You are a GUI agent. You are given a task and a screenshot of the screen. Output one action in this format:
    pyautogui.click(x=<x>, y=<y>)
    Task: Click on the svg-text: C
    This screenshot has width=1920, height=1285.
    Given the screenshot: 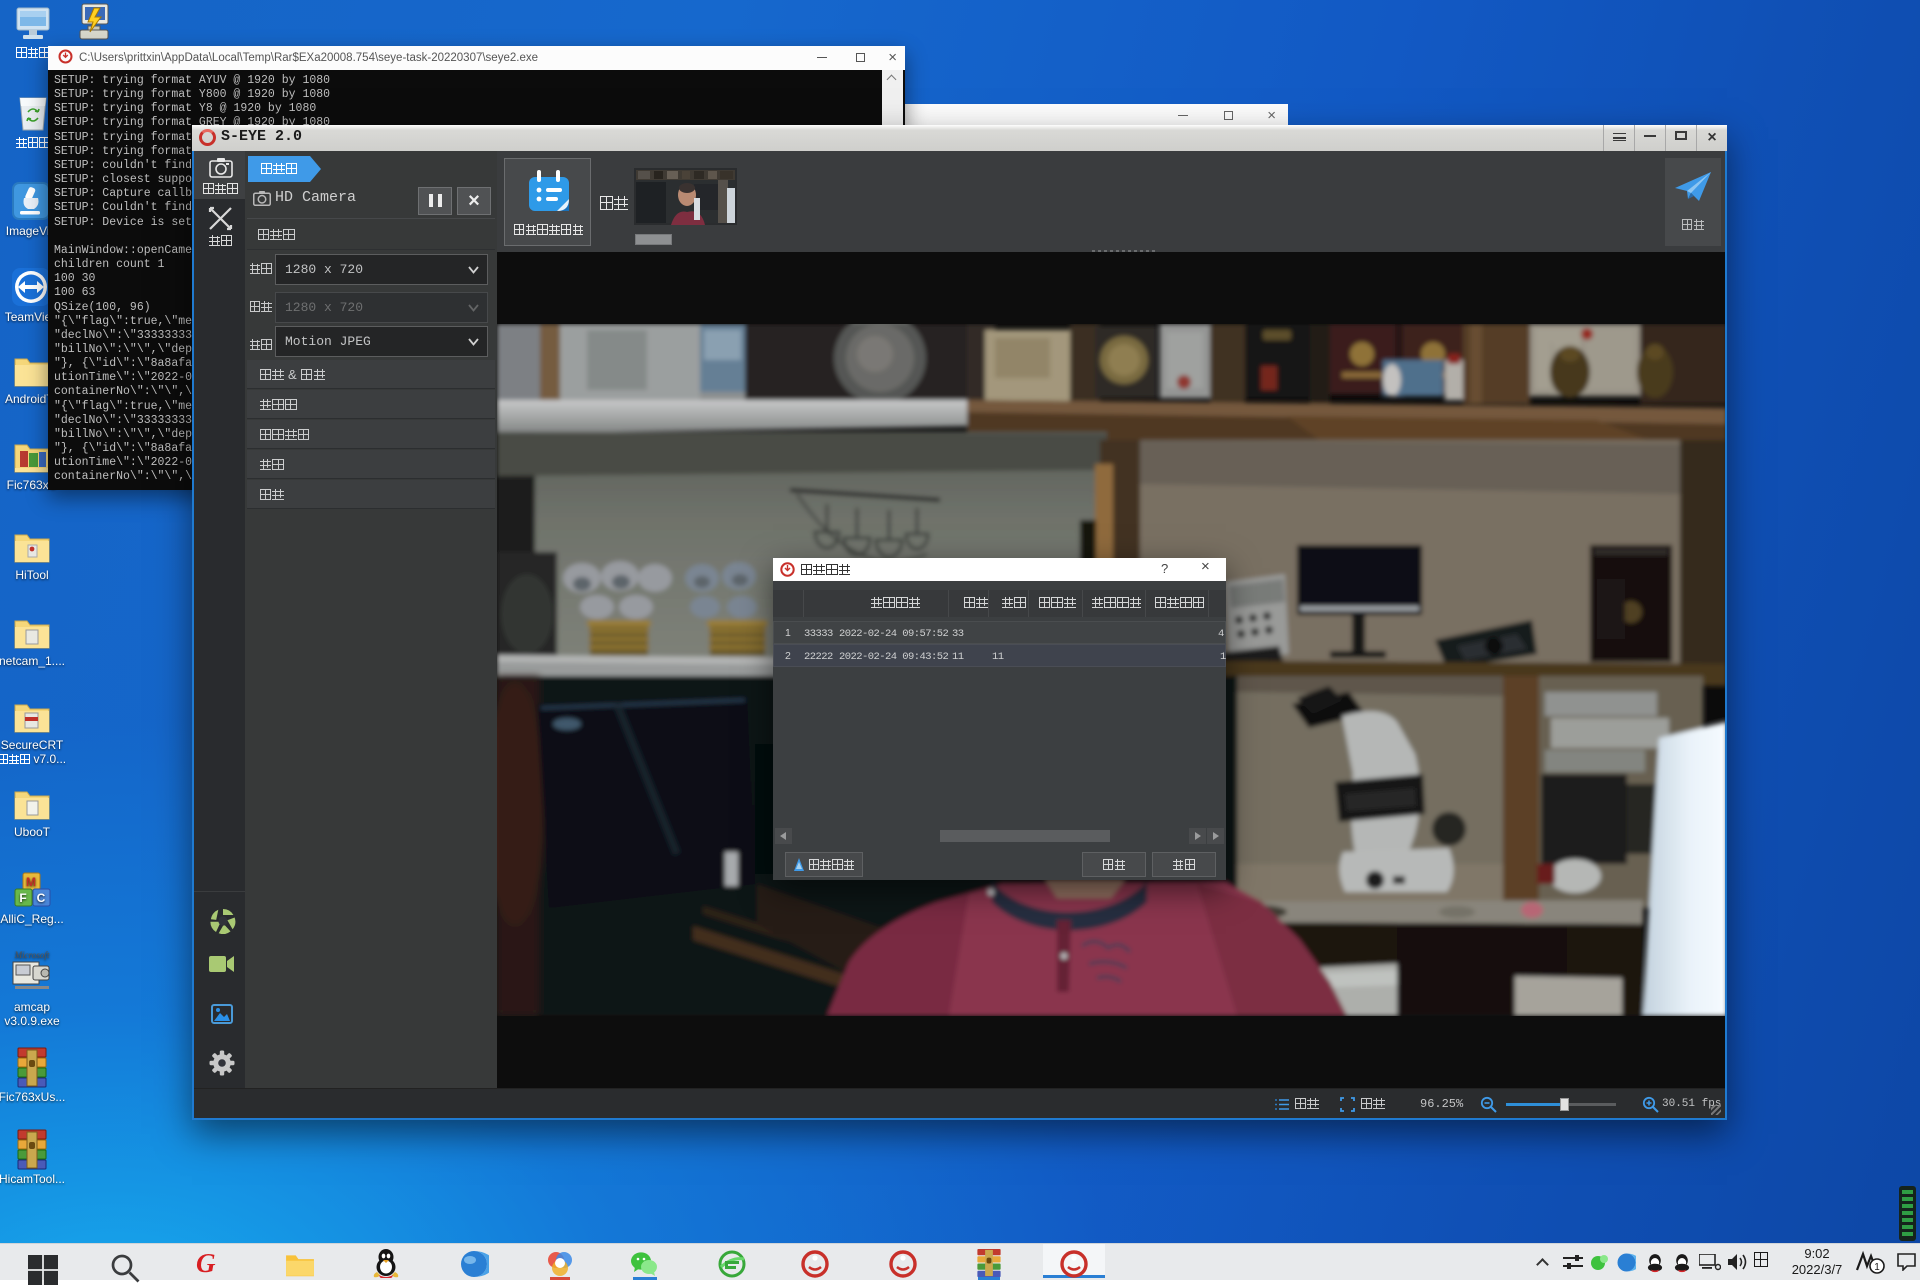 What is the action you would take?
    pyautogui.click(x=41, y=898)
    